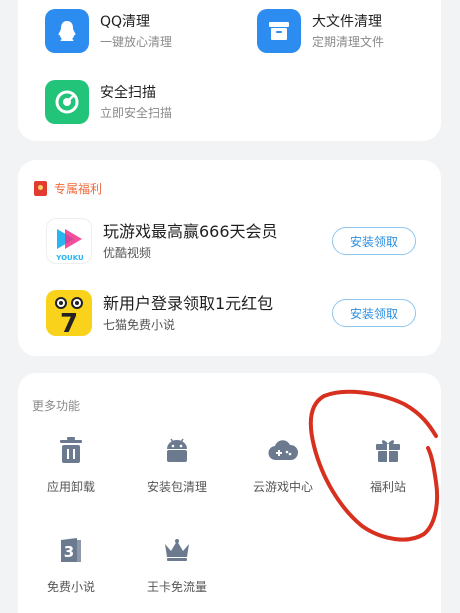 The image size is (460, 613). I want to click on tool-title: 安全扫描, so click(128, 92).